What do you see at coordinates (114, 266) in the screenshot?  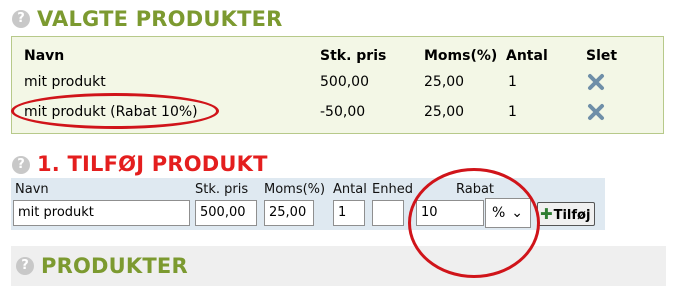 I see `products-title: PRODUKTER` at bounding box center [114, 266].